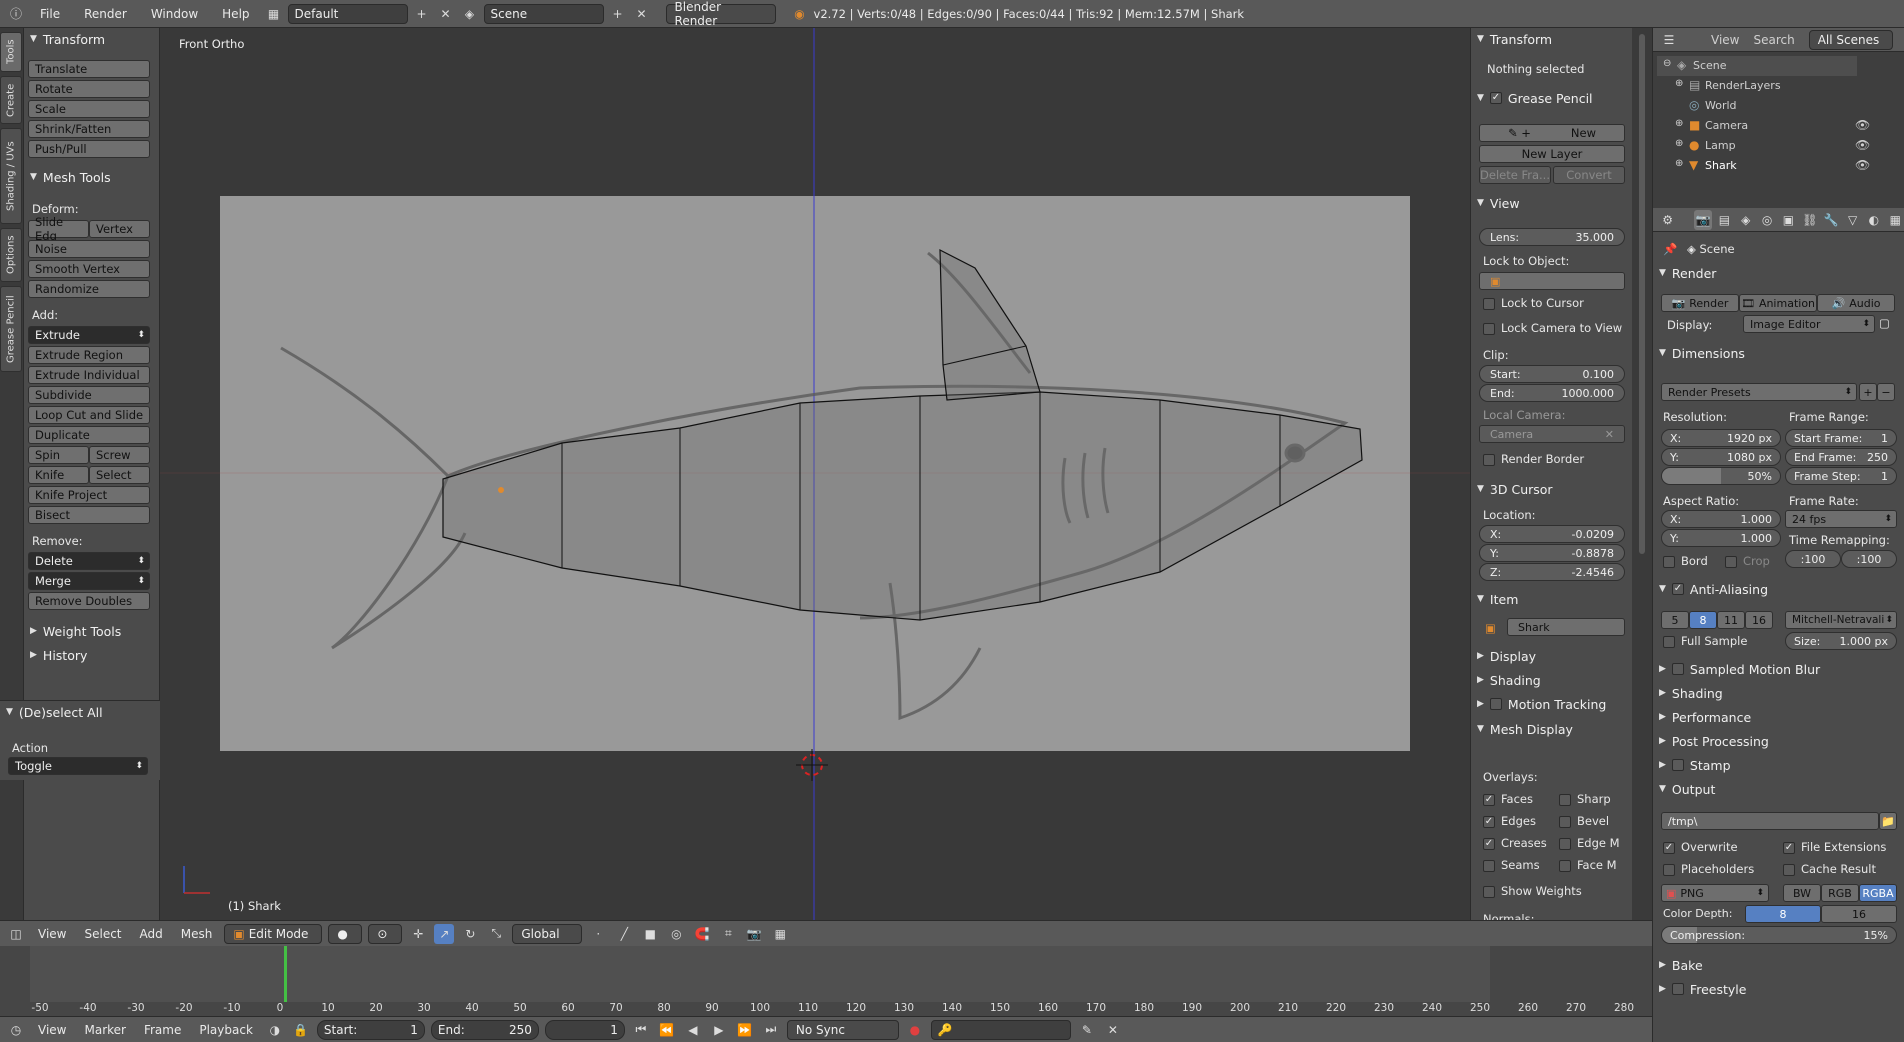 The image size is (1904, 1042). I want to click on edges-checkbox: ✓ Edges, so click(1509, 821).